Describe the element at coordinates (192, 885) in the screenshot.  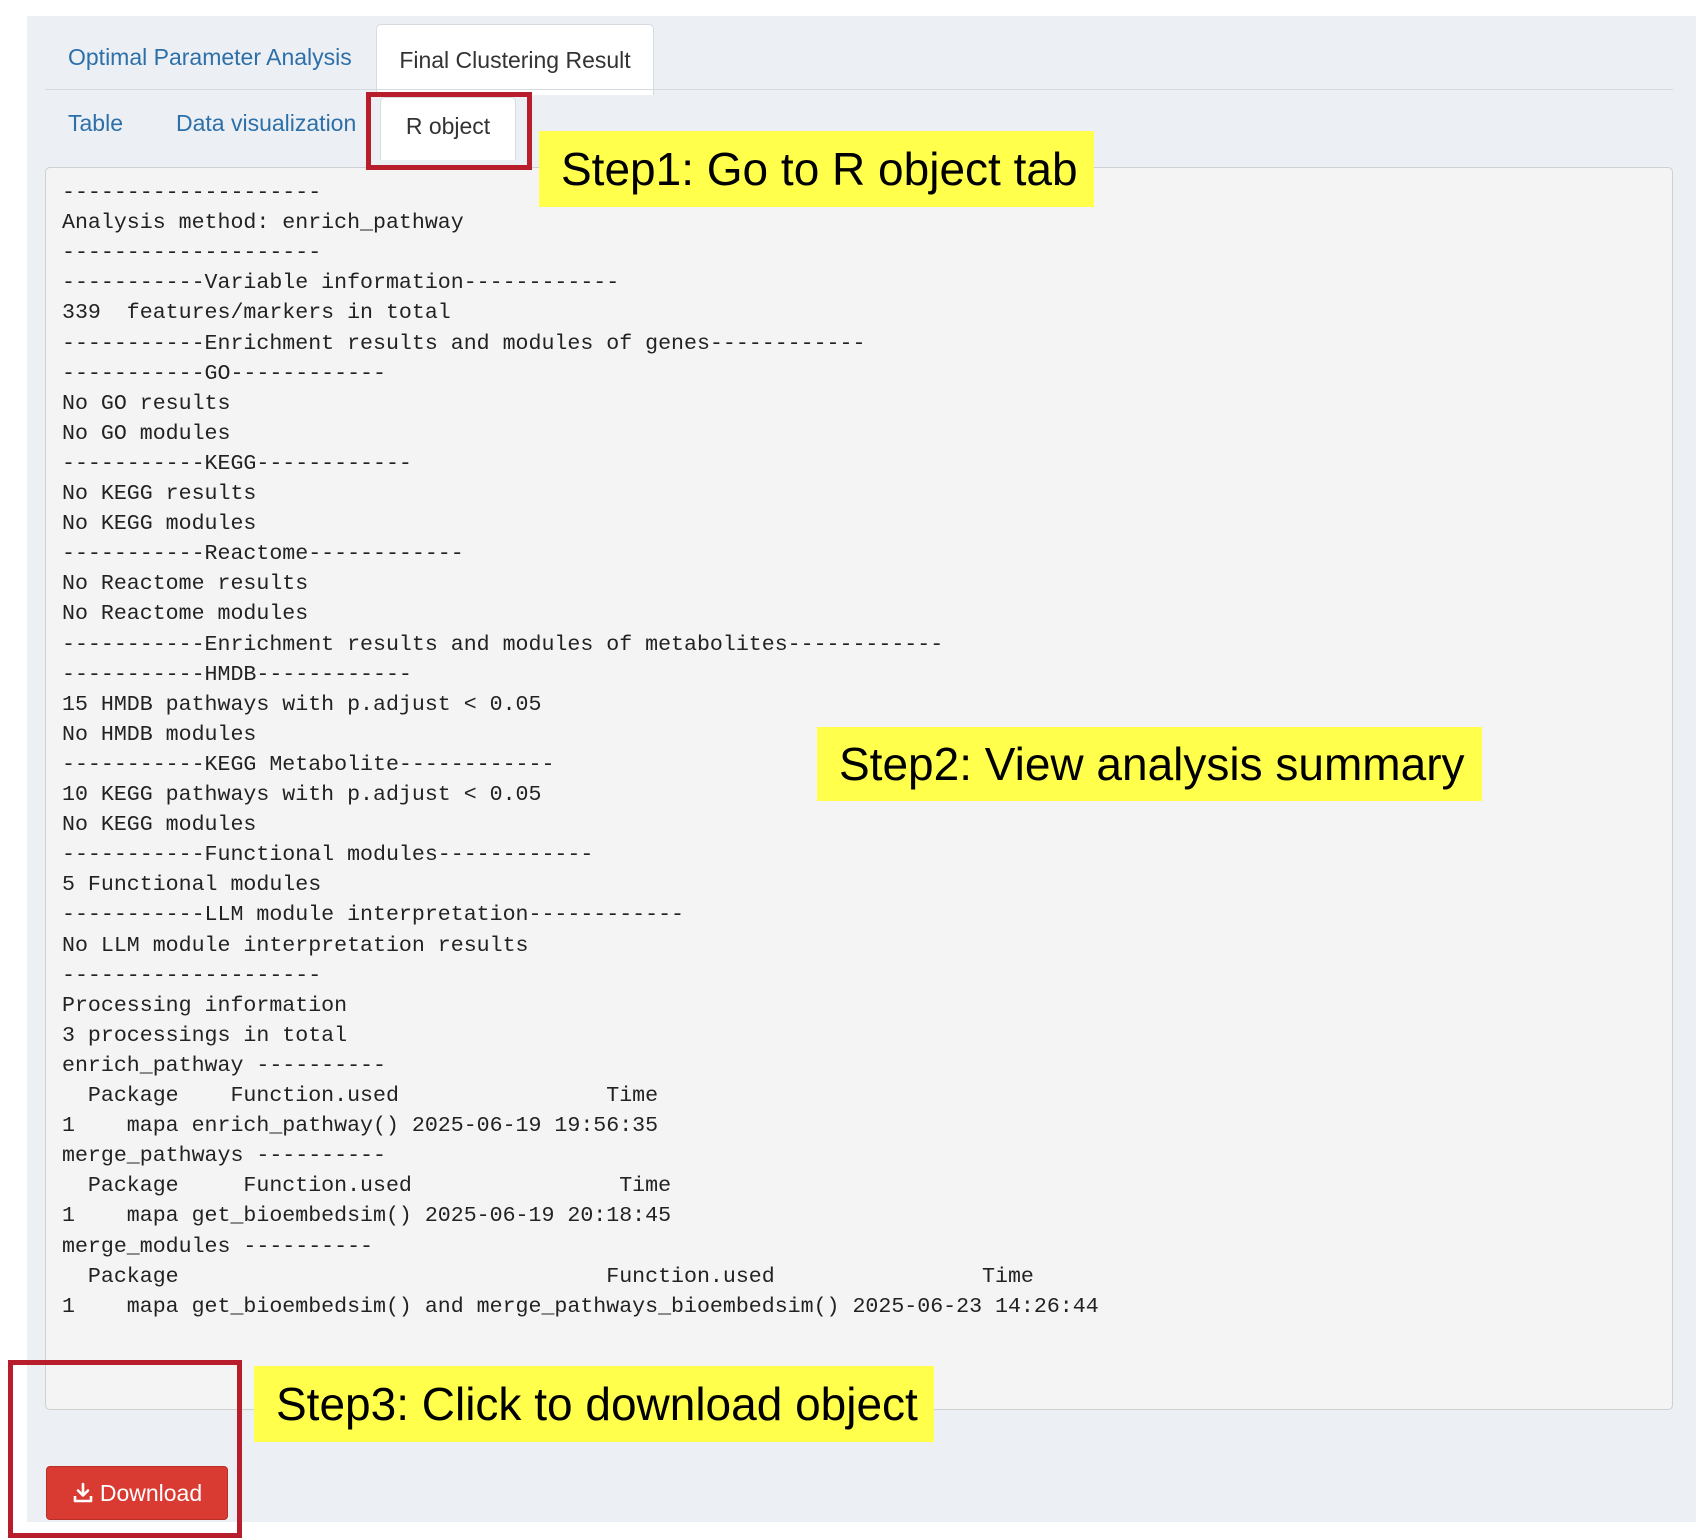
I see `output-line: 5 Functional modules` at that location.